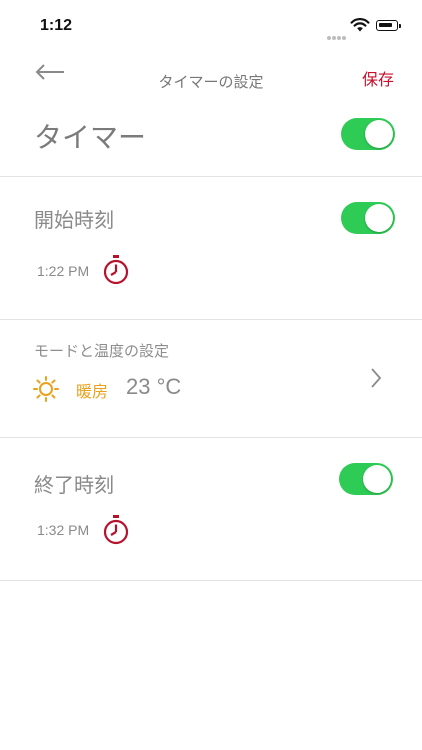 The image size is (422, 750). Describe the element at coordinates (56, 25) in the screenshot. I see `status-time: 1:12` at that location.